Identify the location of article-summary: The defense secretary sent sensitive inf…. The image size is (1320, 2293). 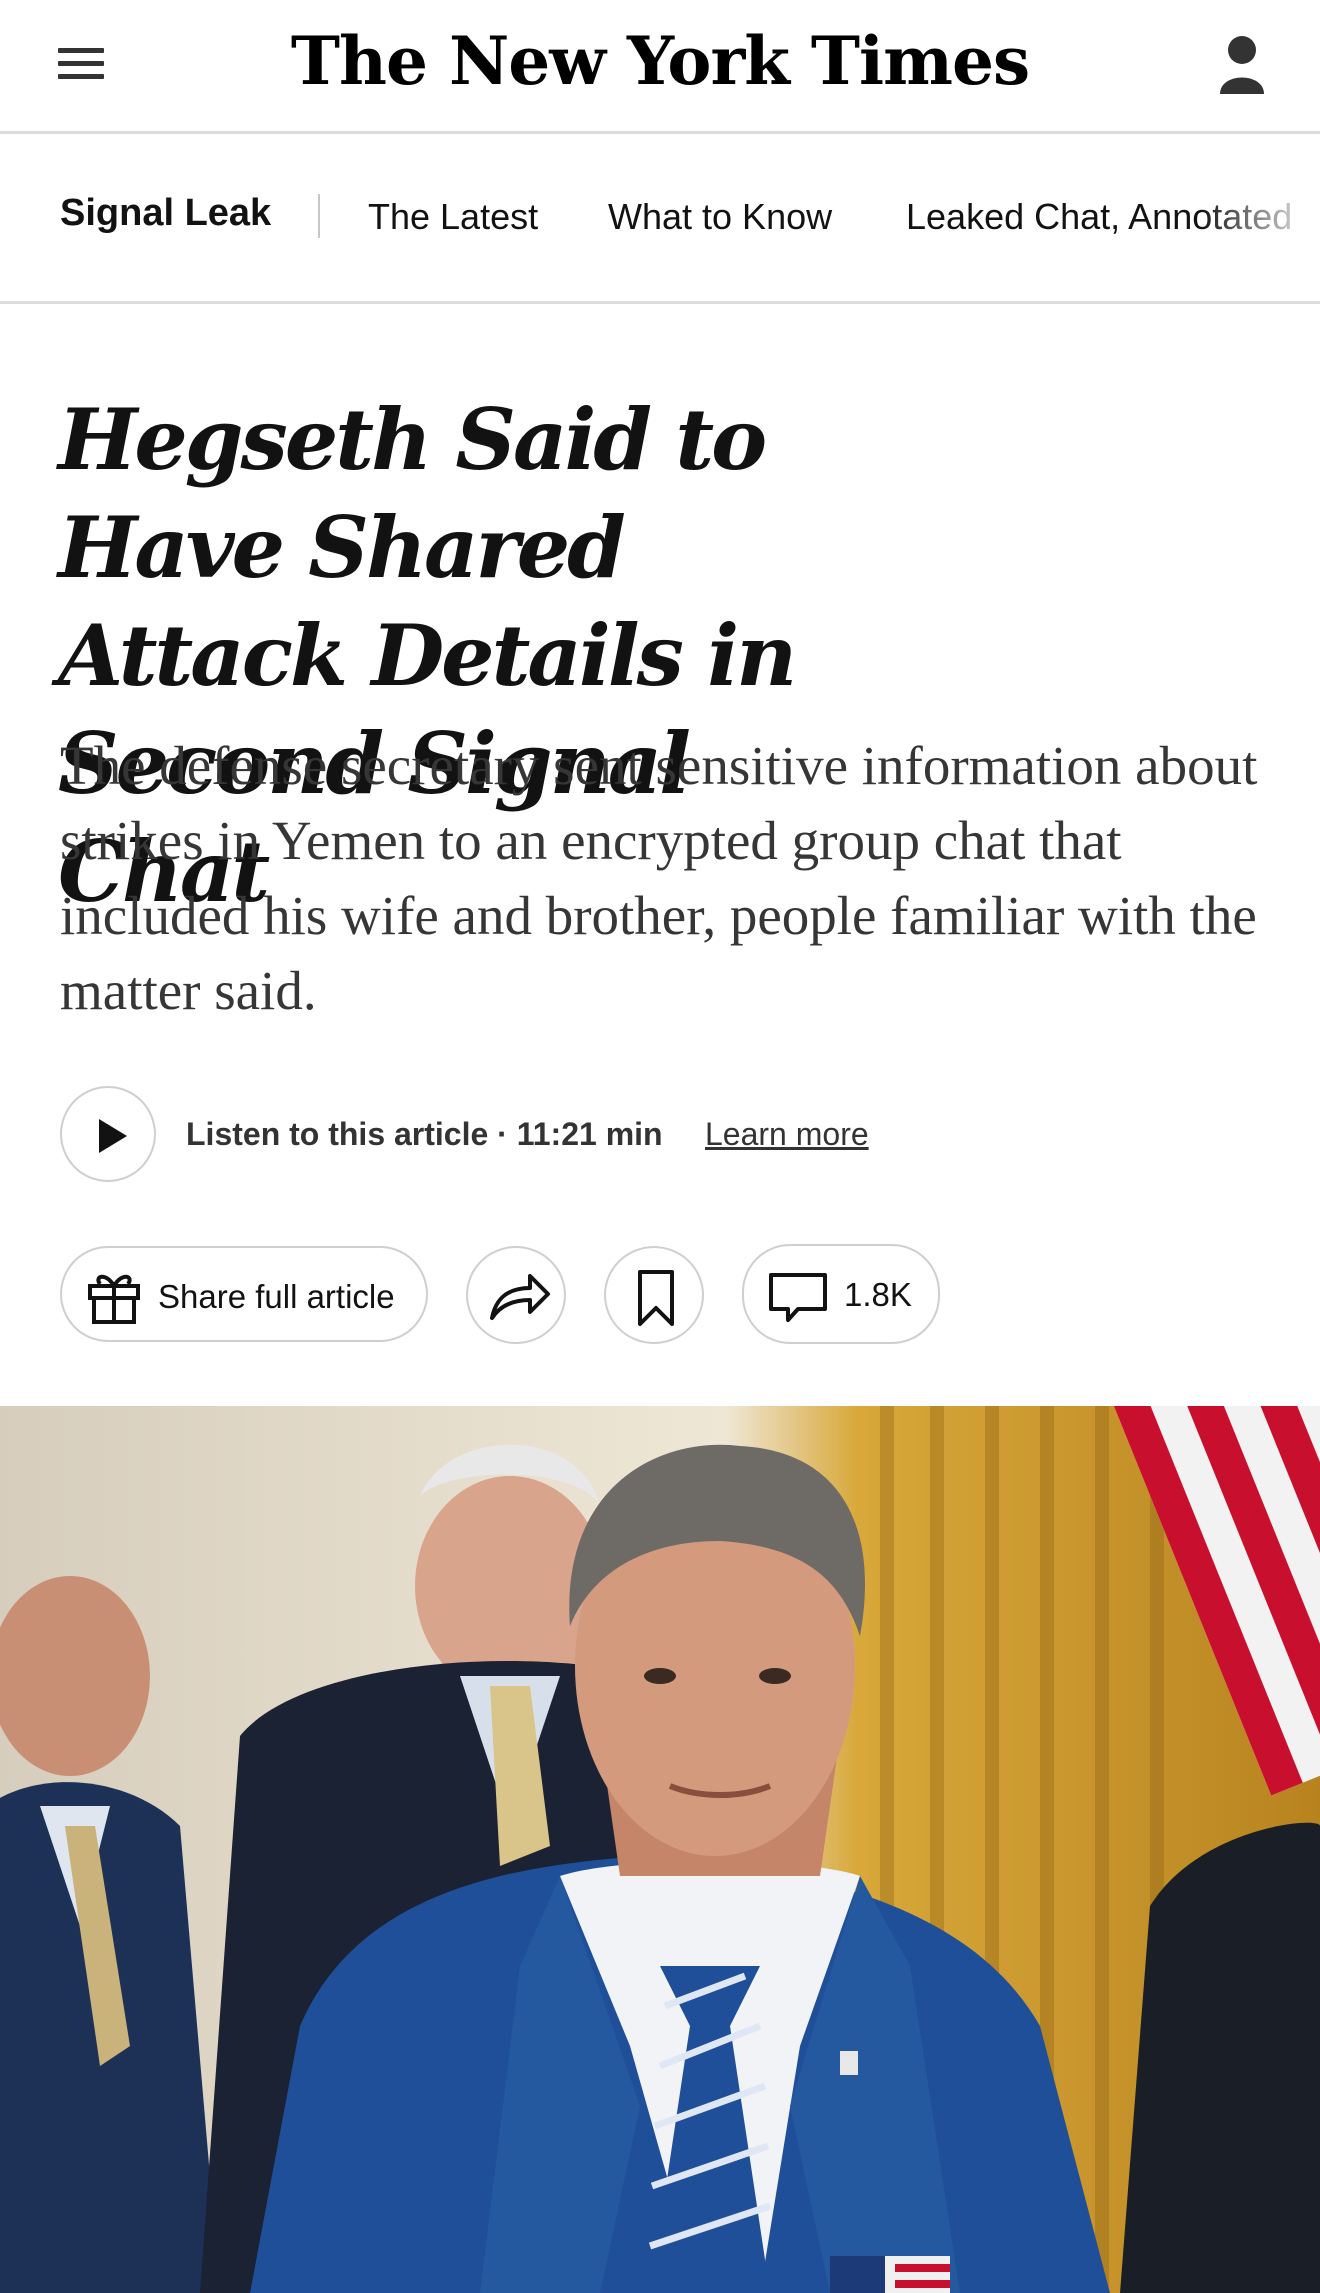
(659, 878).